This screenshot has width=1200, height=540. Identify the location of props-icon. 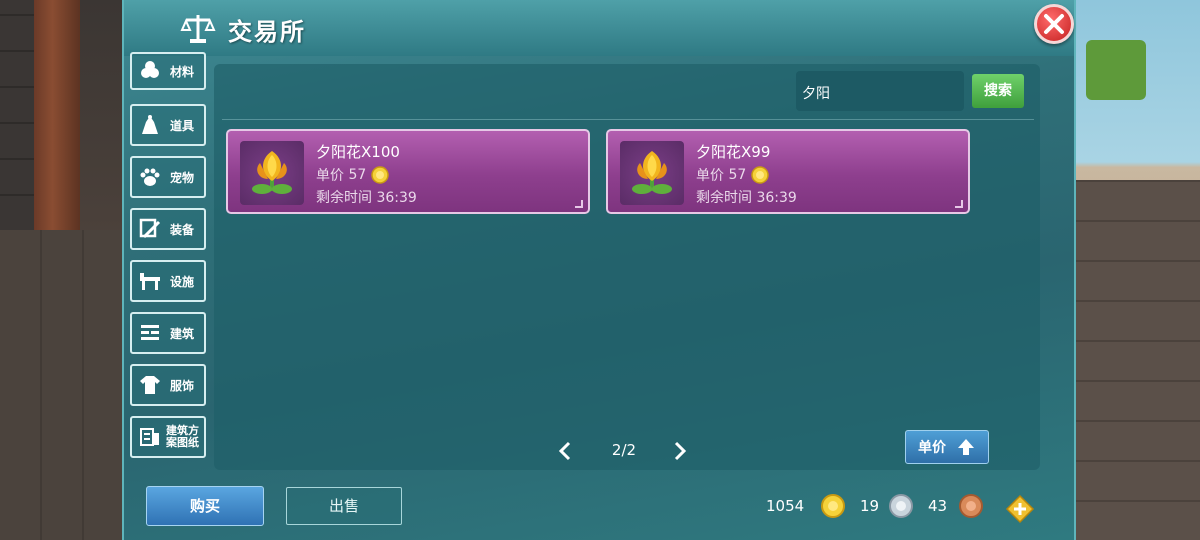
(150, 124).